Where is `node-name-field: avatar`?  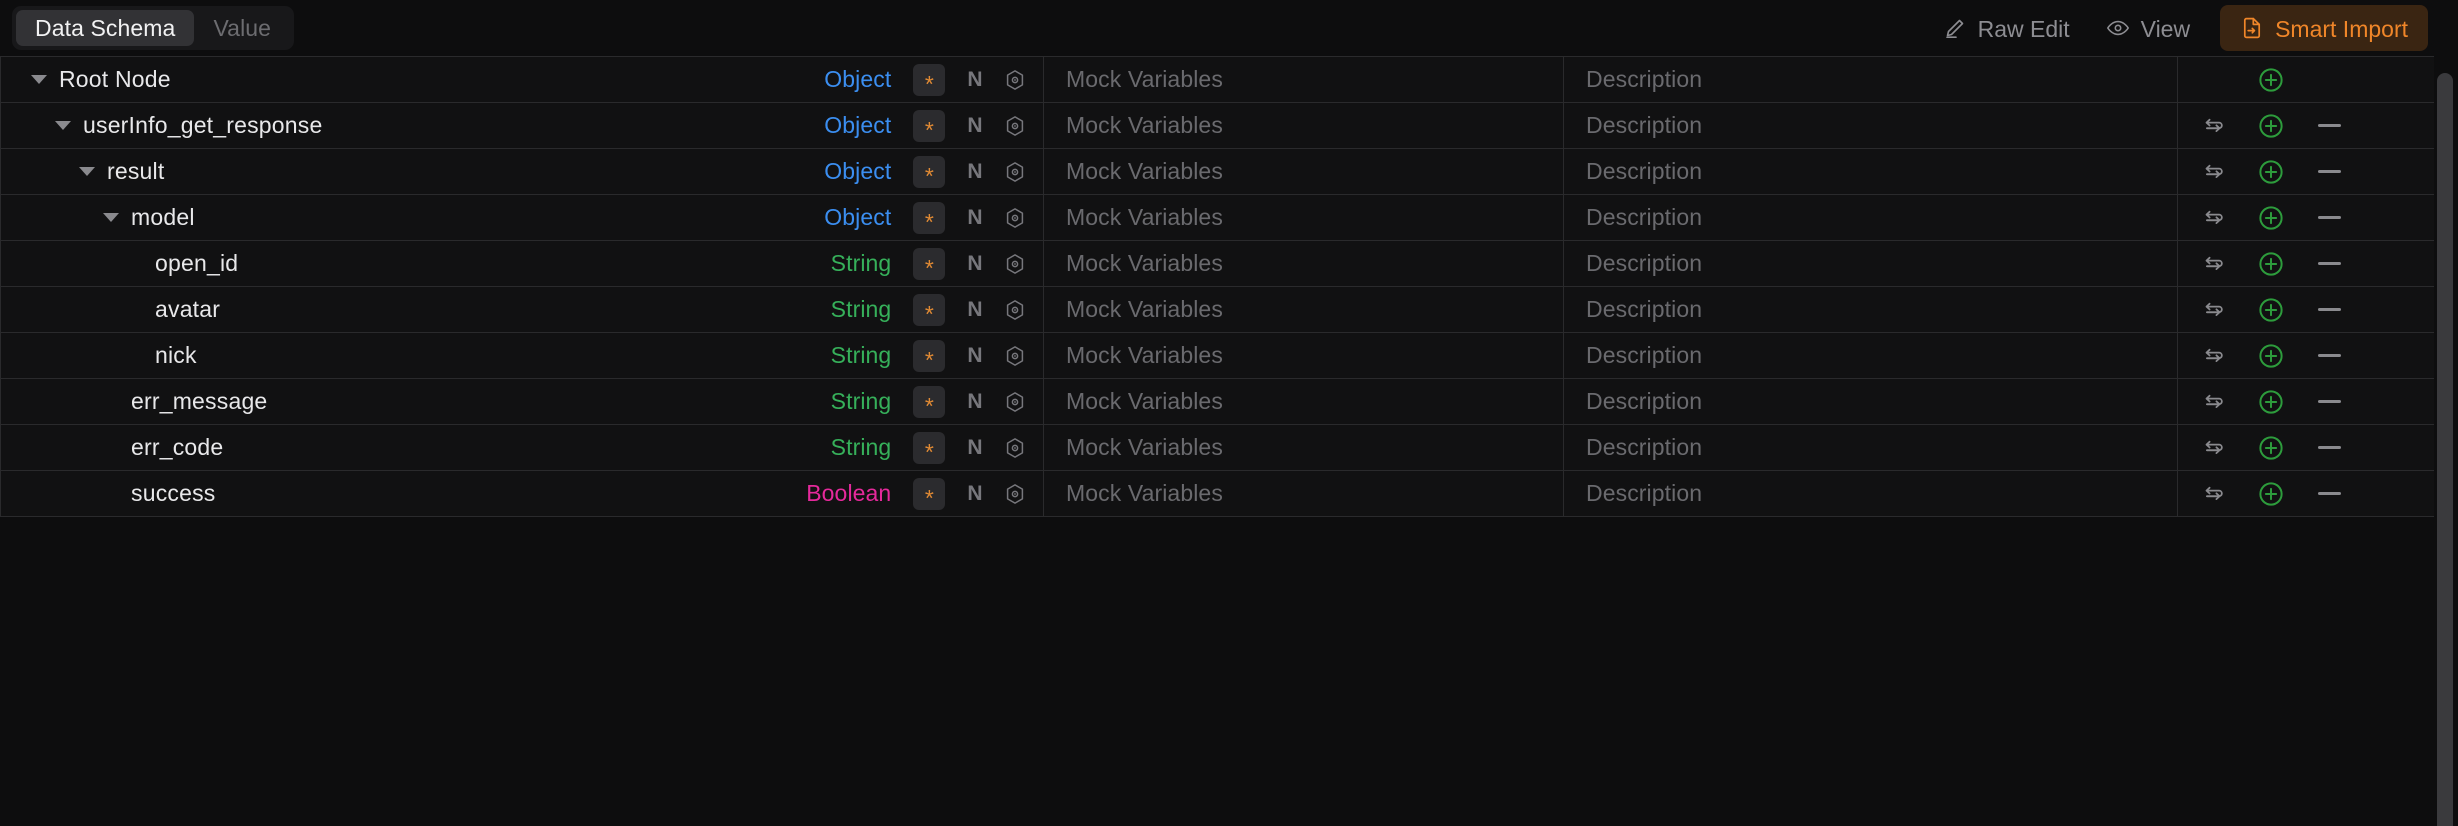
node-name-field: avatar is located at coordinates (187, 309).